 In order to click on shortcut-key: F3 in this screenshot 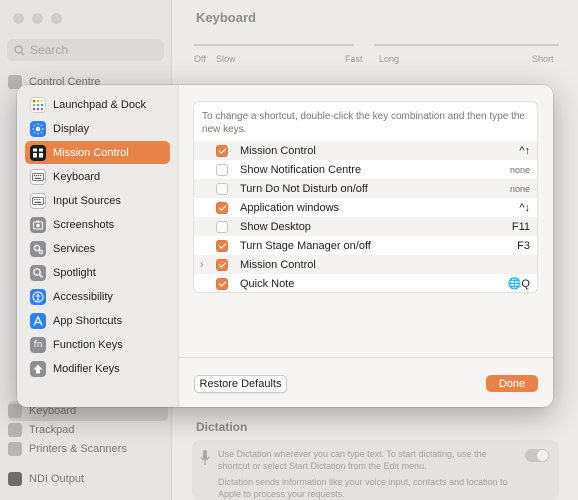, I will do `click(523, 246)`.